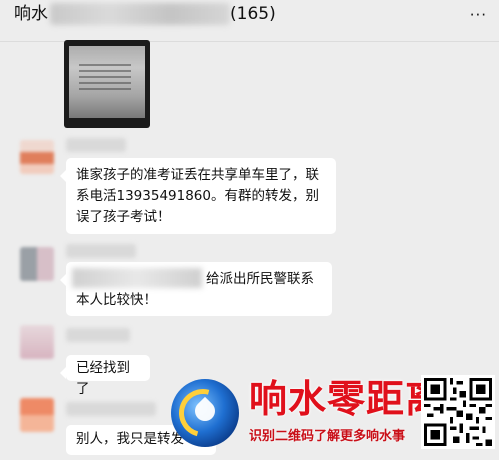  Describe the element at coordinates (137, 278) in the screenshot. I see `redacted-text` at that location.